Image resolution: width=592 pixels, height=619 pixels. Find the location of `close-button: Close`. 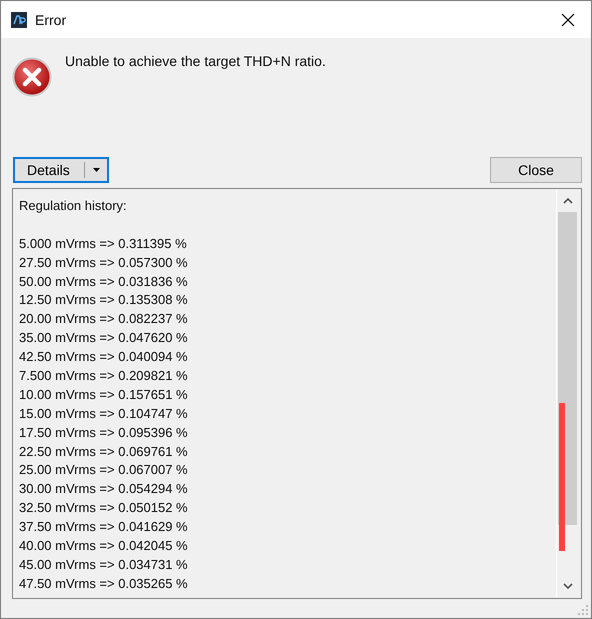

close-button: Close is located at coordinates (536, 169).